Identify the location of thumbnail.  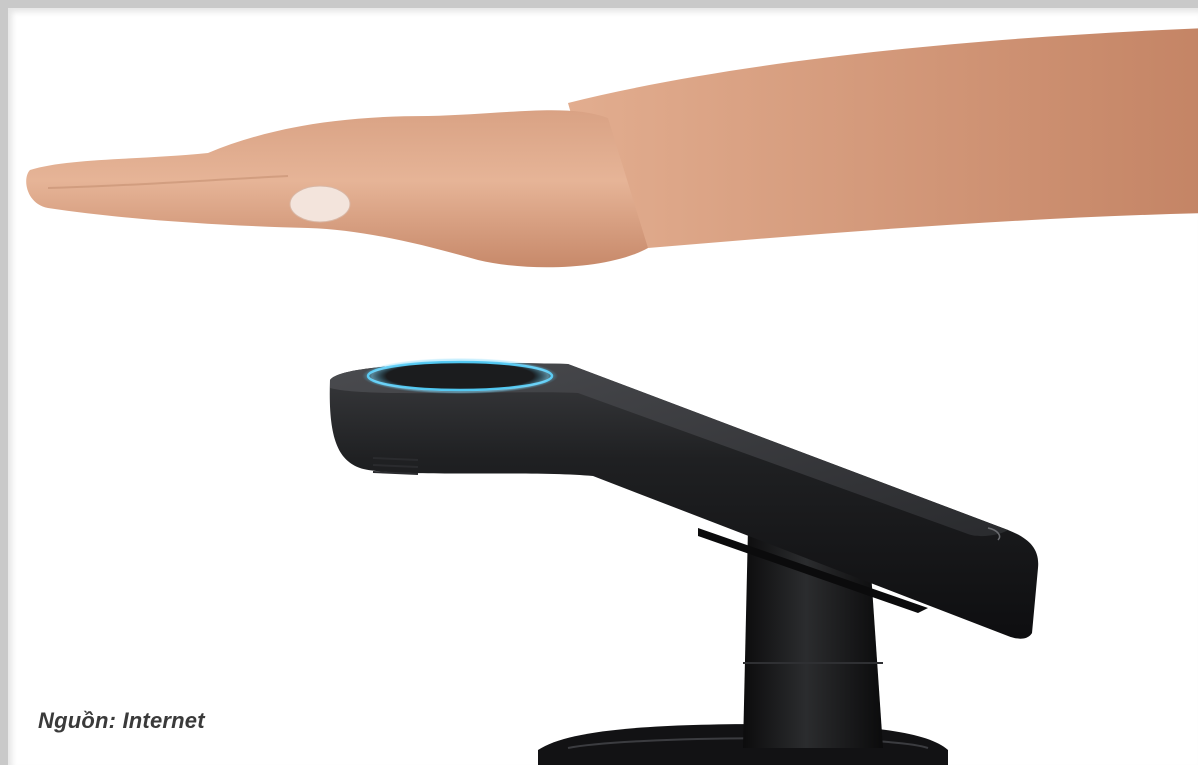
(320, 204).